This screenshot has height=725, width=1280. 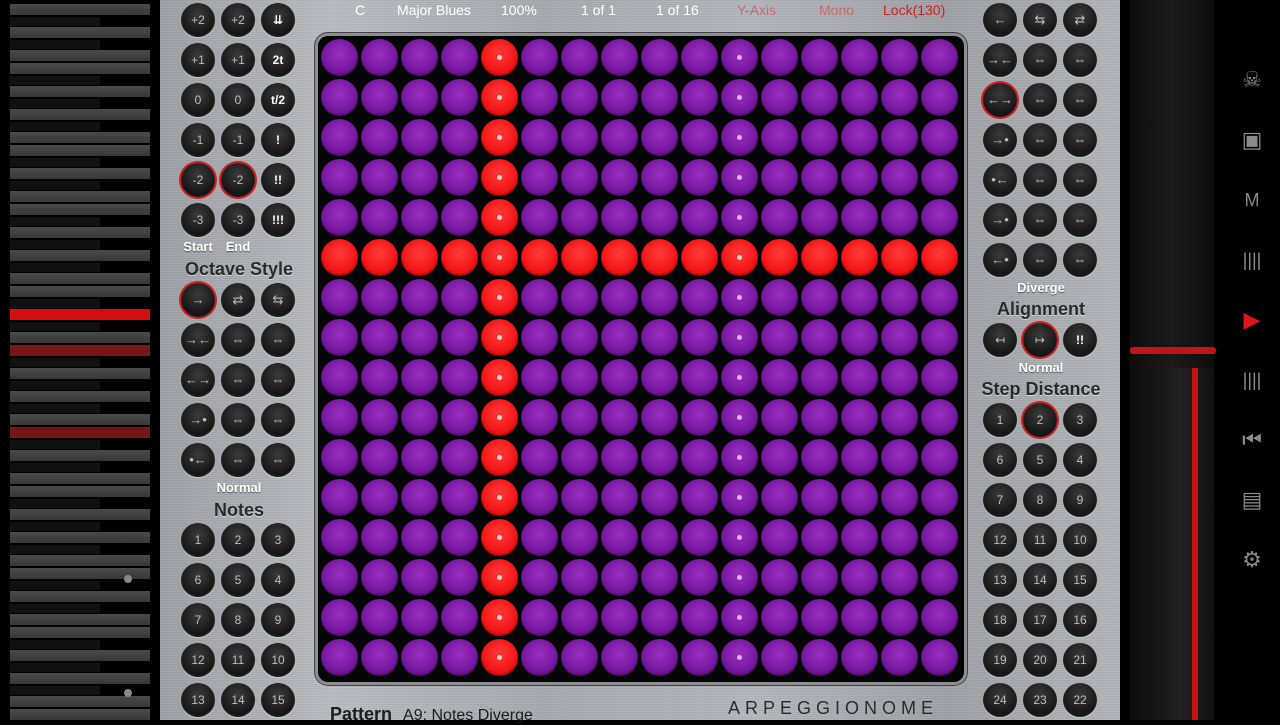 What do you see at coordinates (1040, 340) in the screenshot?
I see `alignment-button: ↦` at bounding box center [1040, 340].